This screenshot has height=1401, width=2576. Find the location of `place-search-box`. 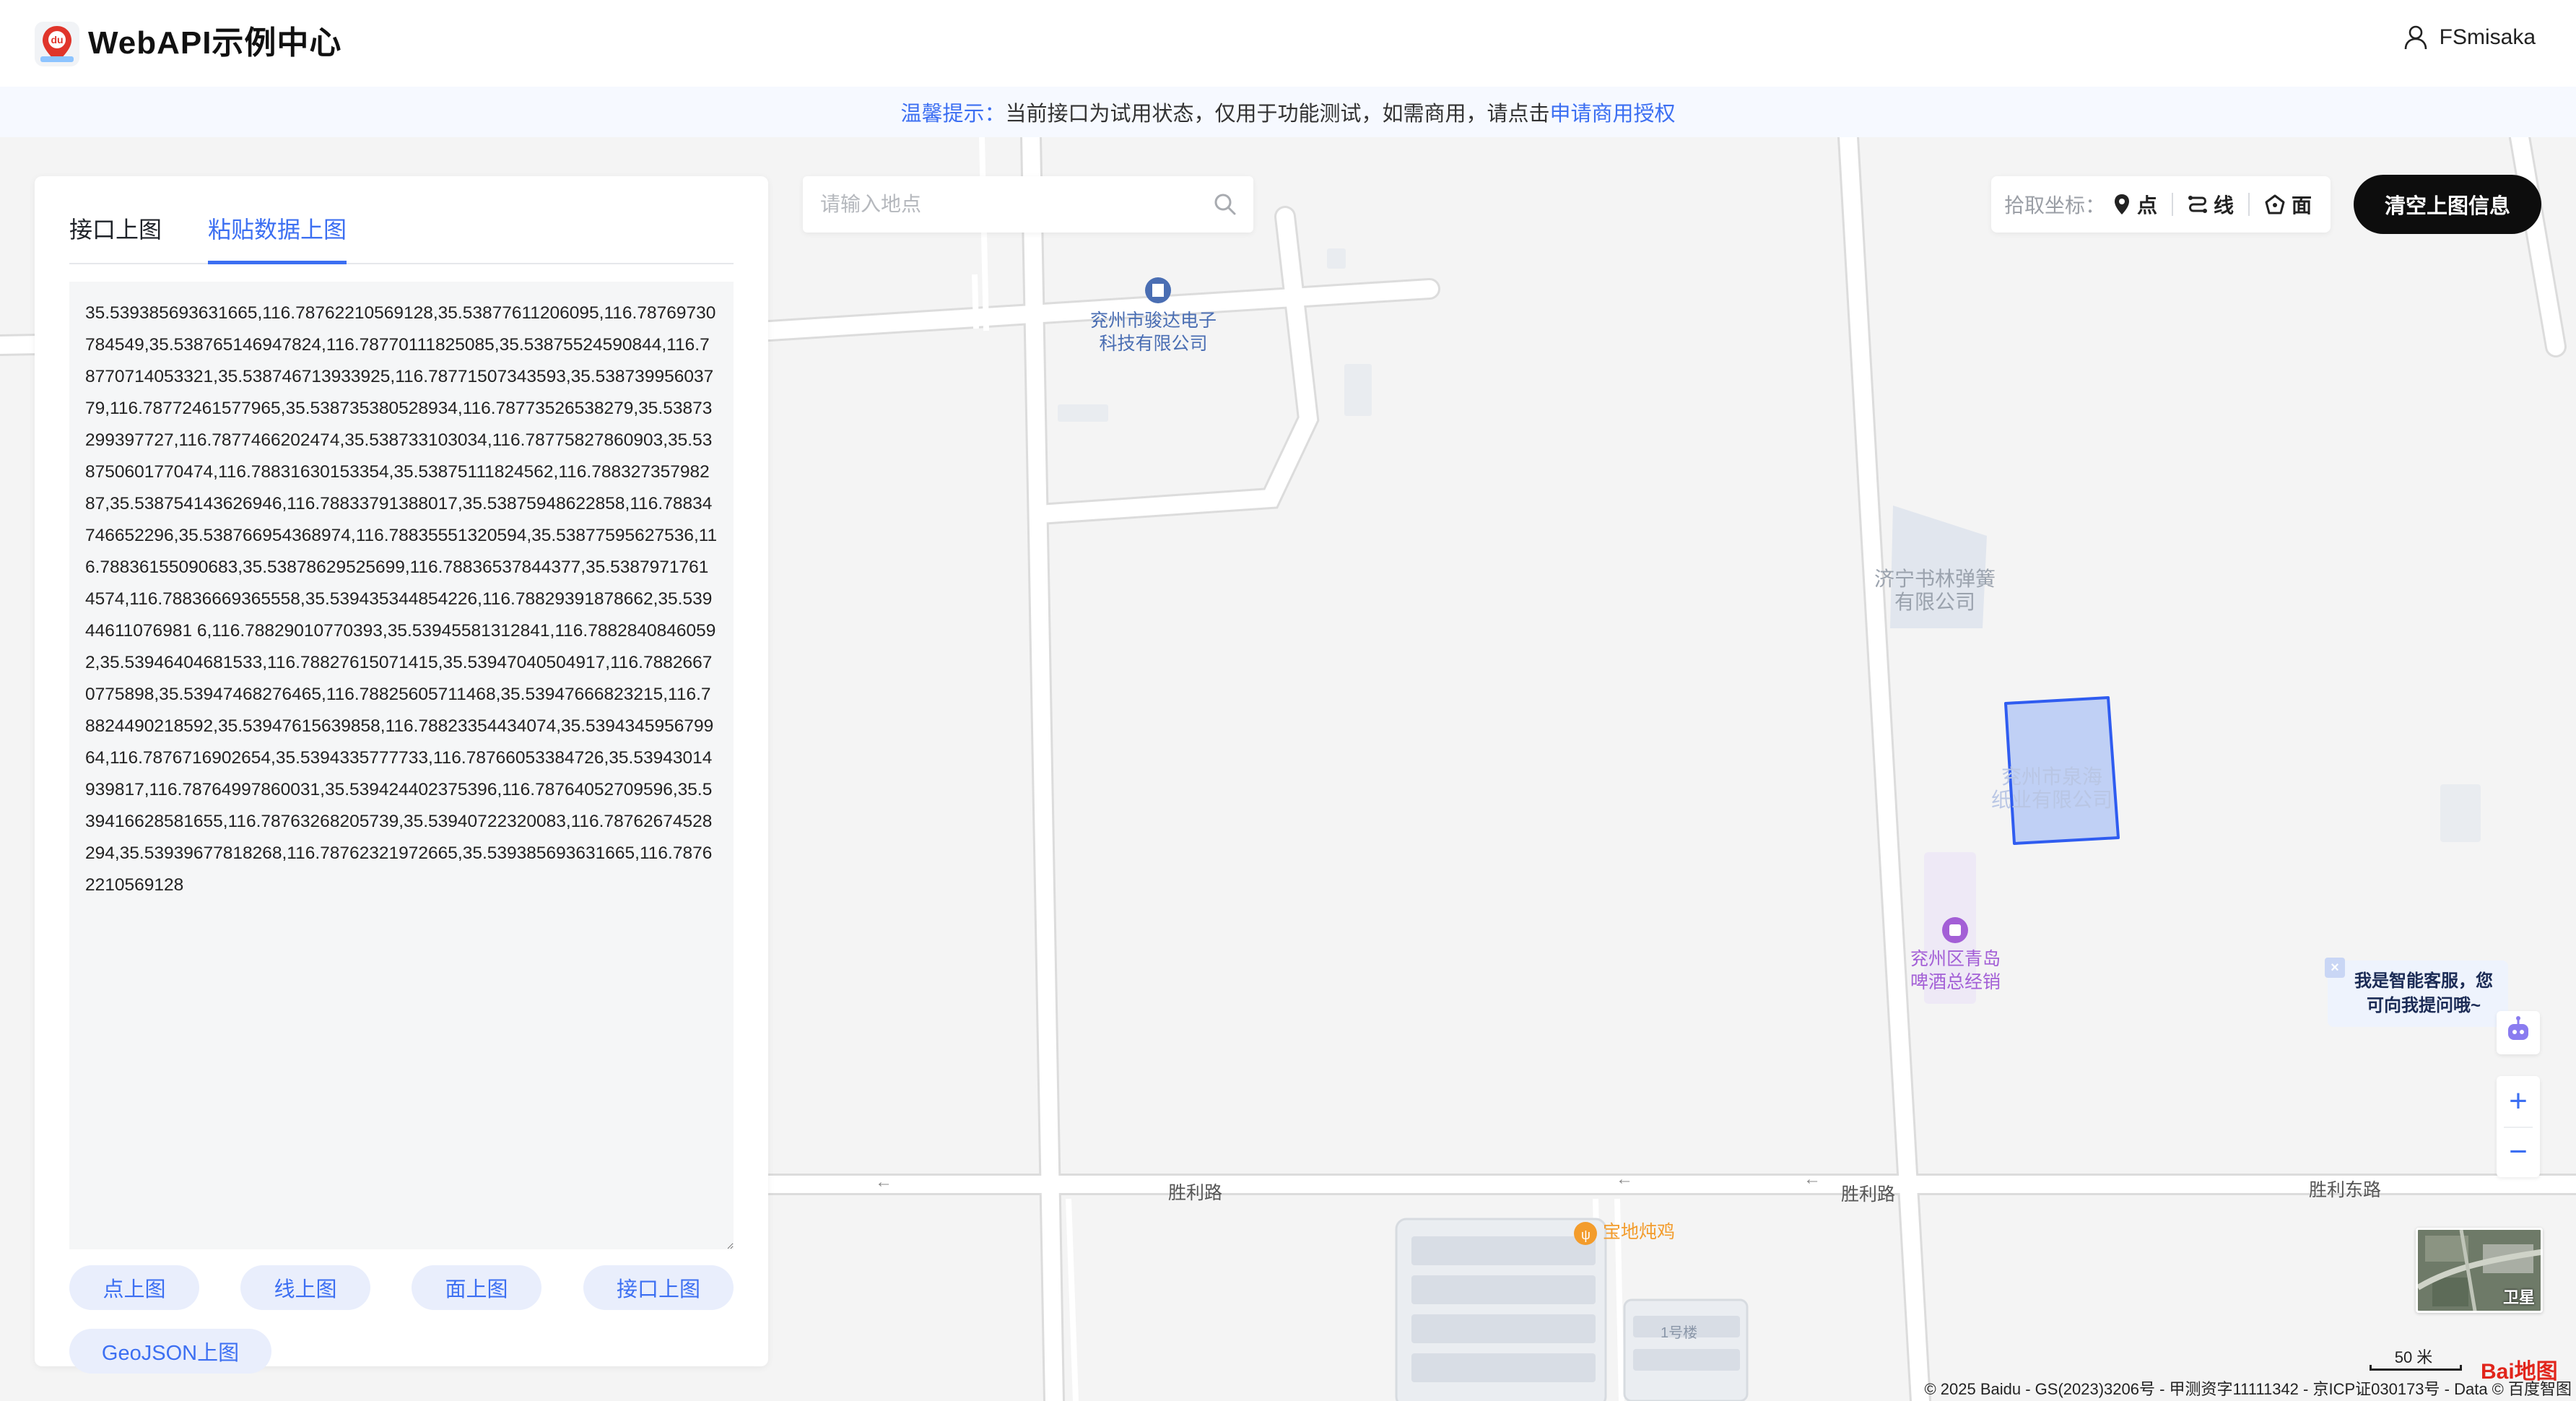

place-search-box is located at coordinates (1028, 204).